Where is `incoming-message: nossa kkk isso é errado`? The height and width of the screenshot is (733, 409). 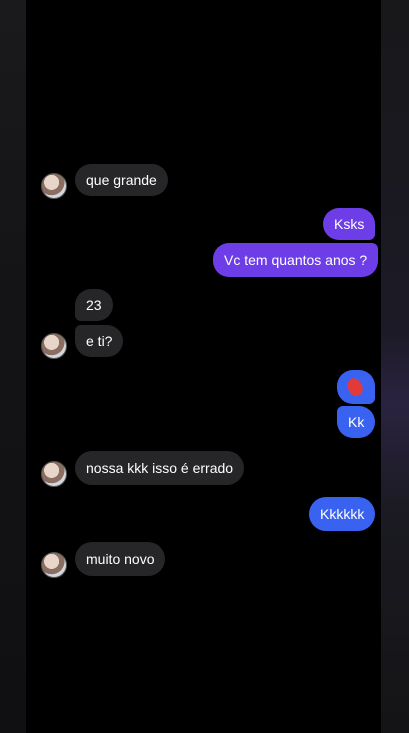
incoming-message: nossa kkk isso é errado is located at coordinates (160, 468).